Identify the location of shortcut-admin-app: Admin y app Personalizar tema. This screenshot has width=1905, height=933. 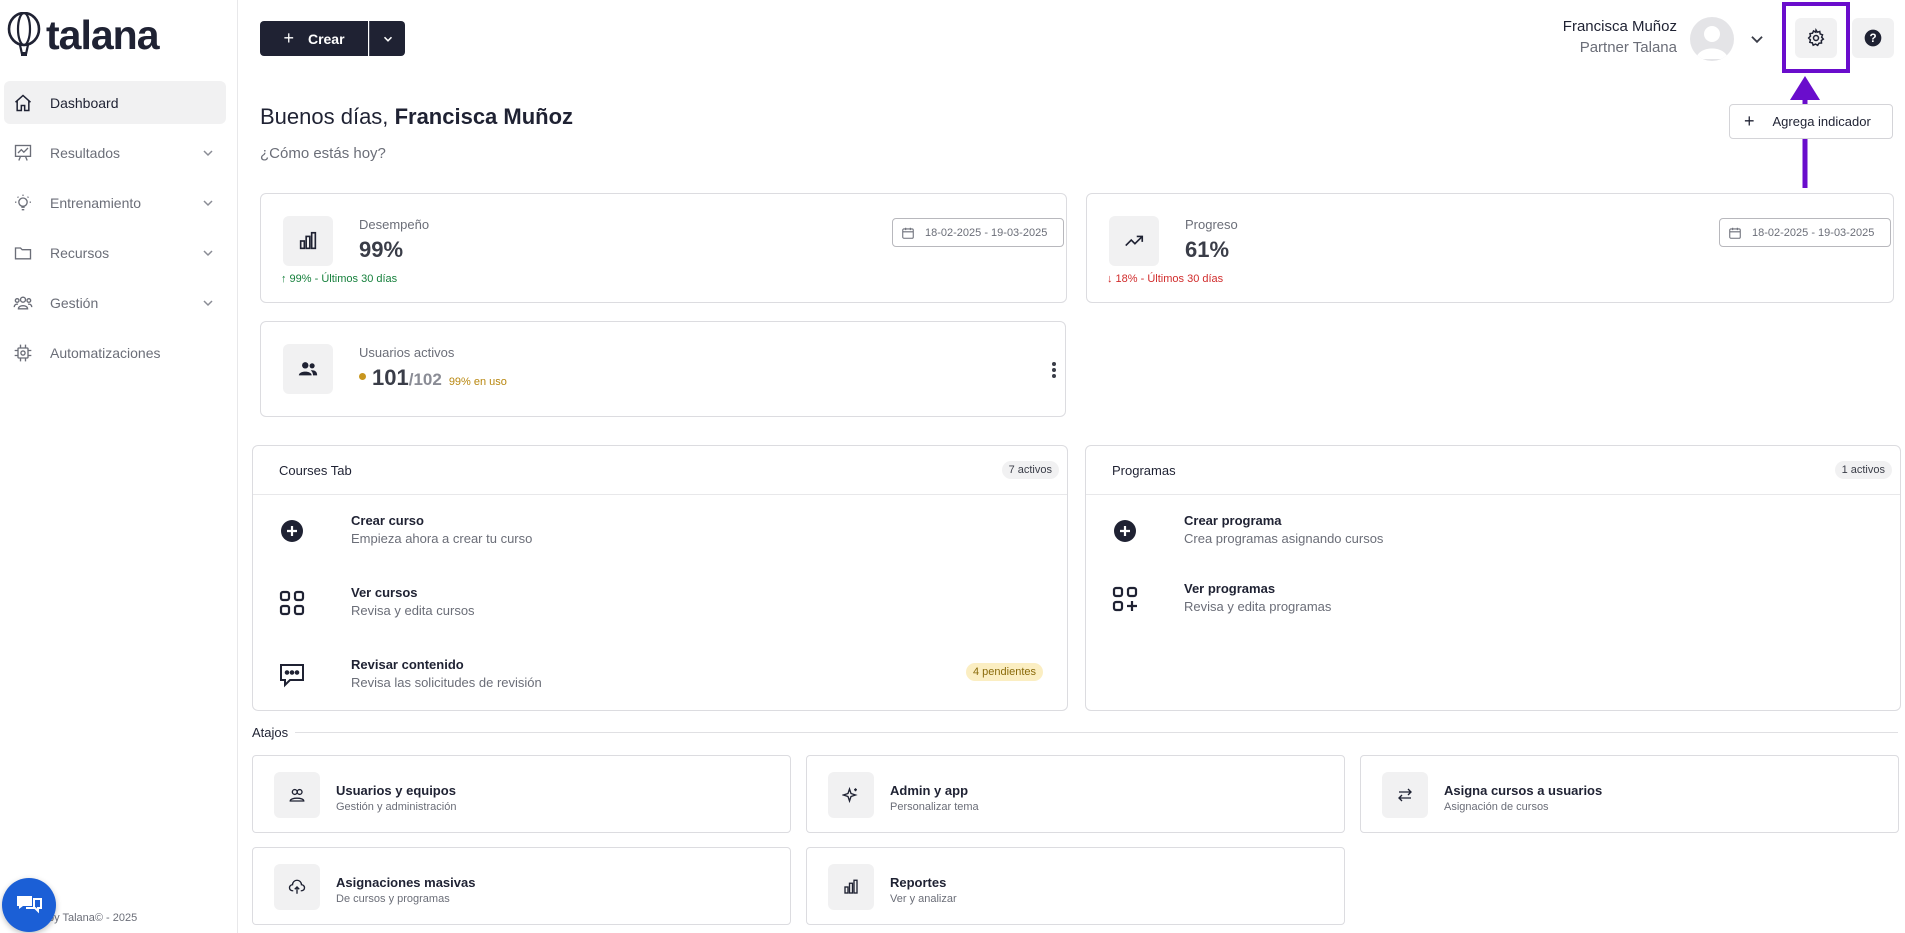
(1075, 794).